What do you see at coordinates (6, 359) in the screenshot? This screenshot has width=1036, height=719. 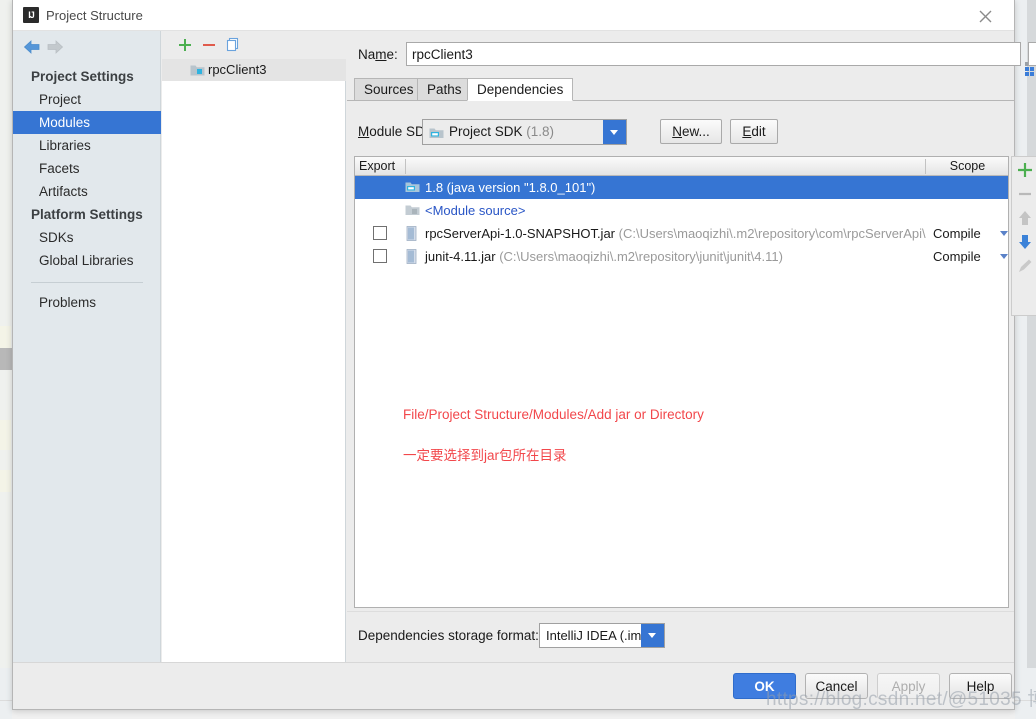 I see `background-scroll-thumb` at bounding box center [6, 359].